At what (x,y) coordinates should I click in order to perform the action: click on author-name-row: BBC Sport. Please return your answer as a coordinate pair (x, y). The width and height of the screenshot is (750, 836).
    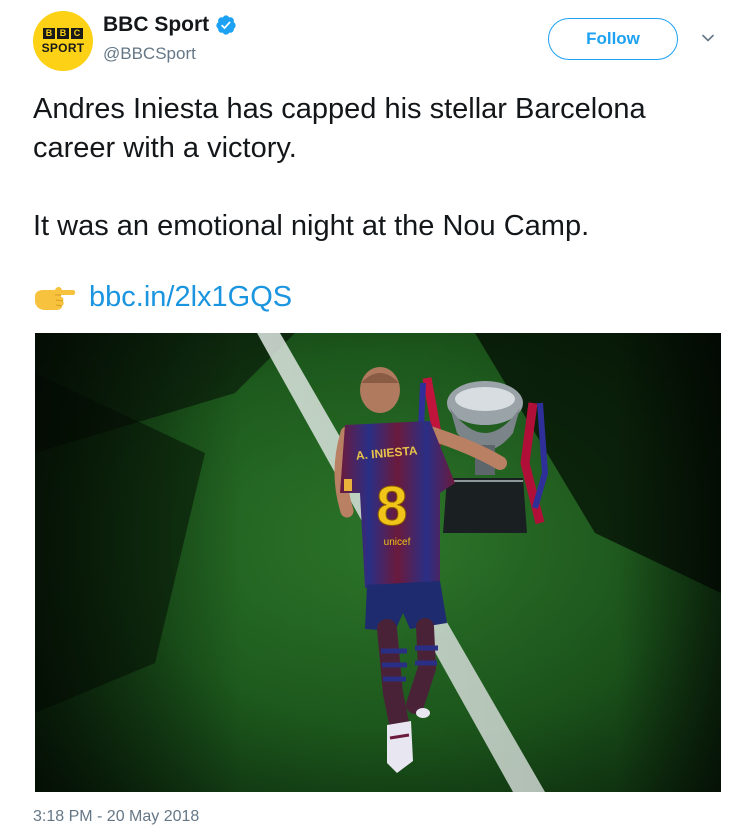
    Looking at the image, I should click on (170, 25).